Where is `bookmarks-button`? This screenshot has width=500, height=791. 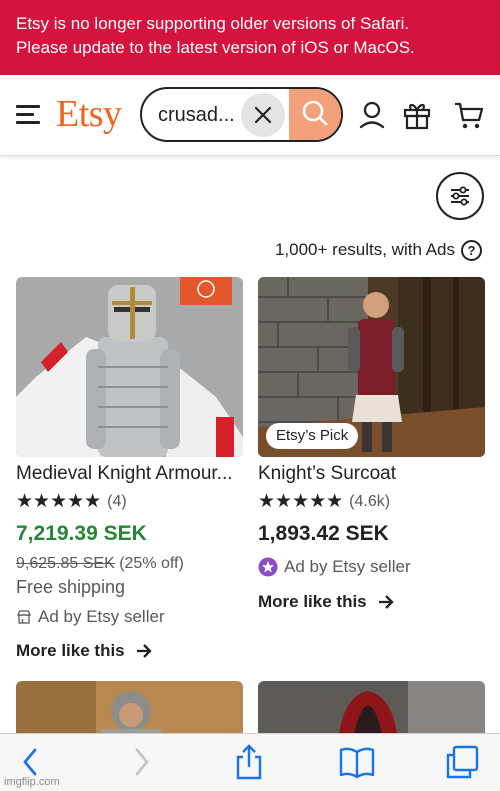
bookmarks-button is located at coordinates (357, 762).